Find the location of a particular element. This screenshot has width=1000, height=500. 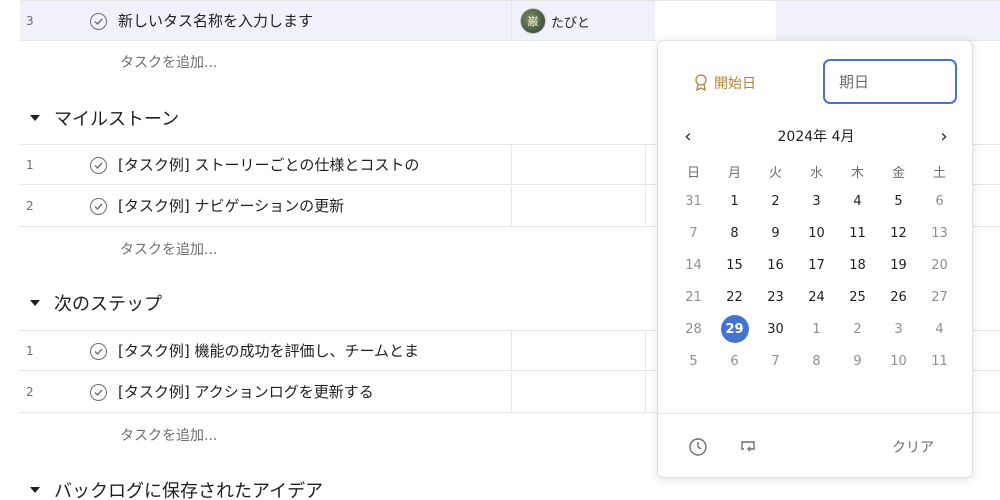

calendar-day: 12 is located at coordinates (898, 233).